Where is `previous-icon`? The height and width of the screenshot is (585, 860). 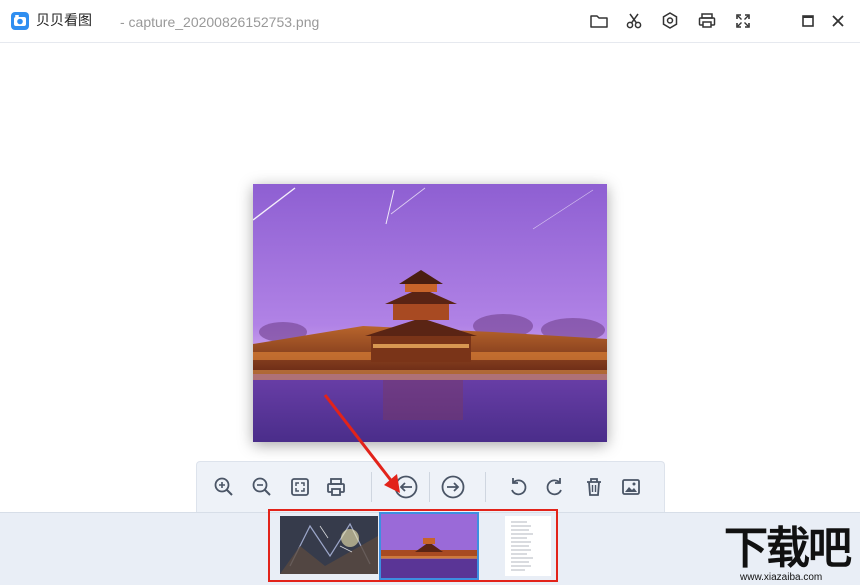 previous-icon is located at coordinates (406, 487).